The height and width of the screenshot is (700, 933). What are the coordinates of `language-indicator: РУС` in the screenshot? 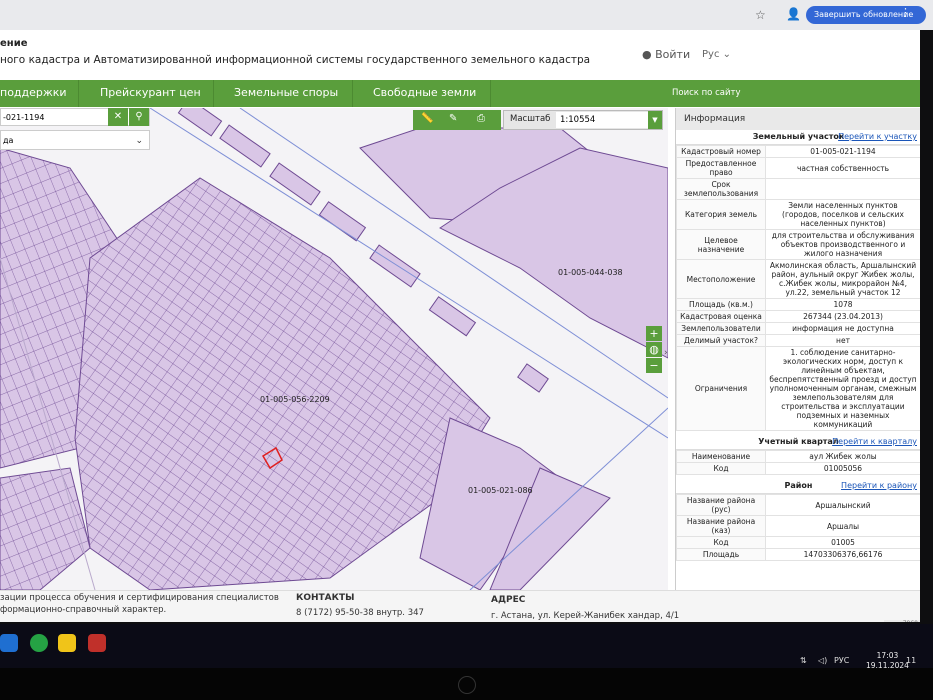 It's located at (841, 660).